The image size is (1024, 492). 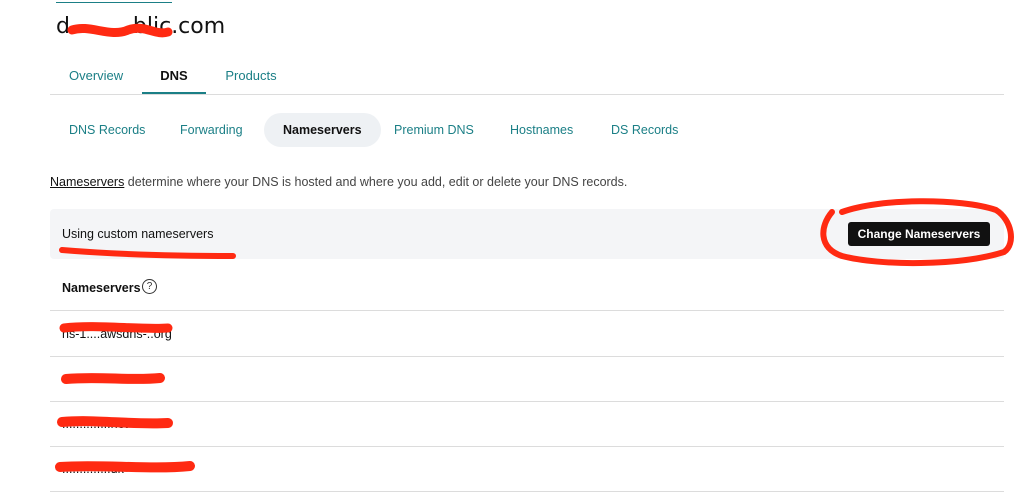 I want to click on nameserver-row: ..............net, so click(x=527, y=424).